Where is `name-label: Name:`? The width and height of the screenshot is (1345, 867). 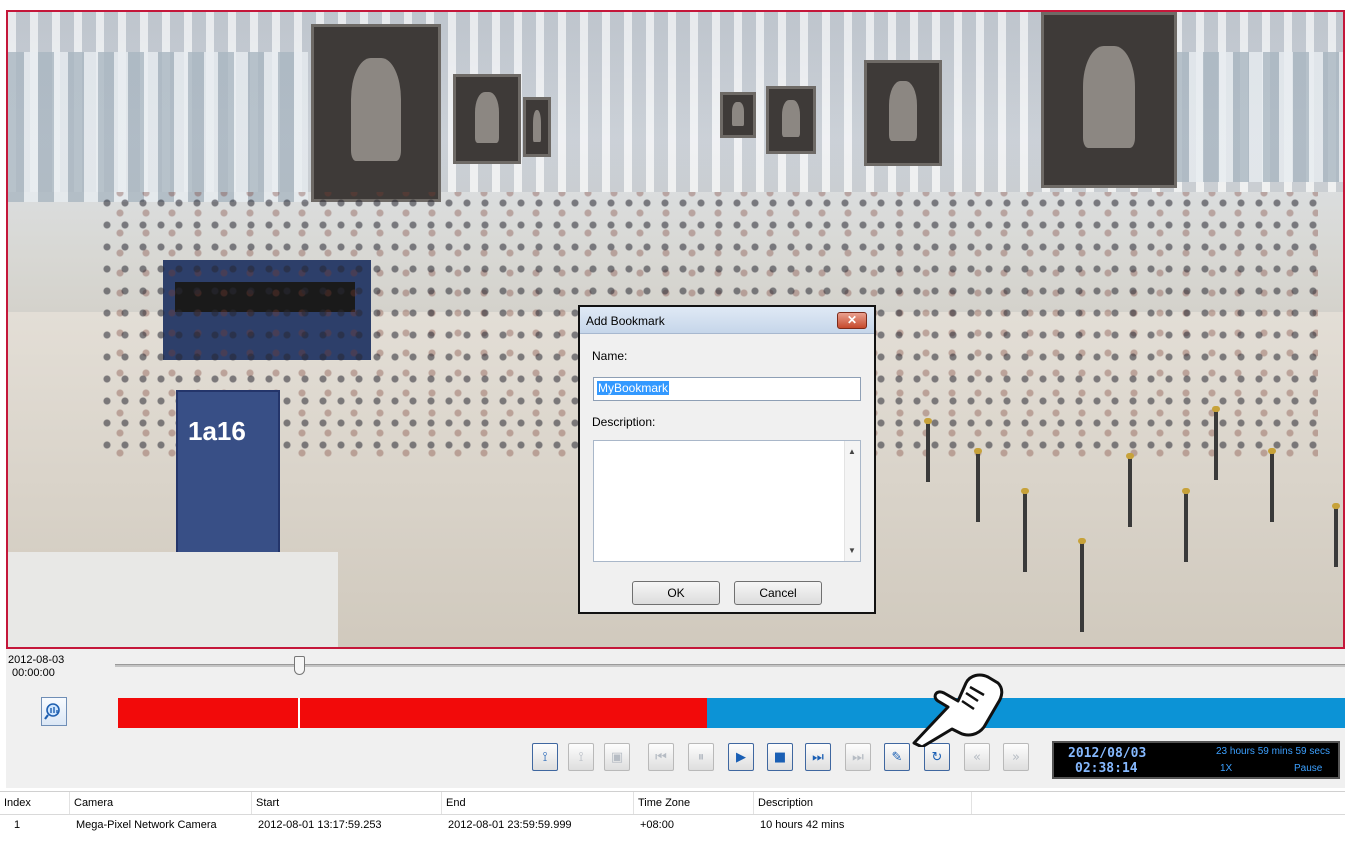 name-label: Name: is located at coordinates (610, 356).